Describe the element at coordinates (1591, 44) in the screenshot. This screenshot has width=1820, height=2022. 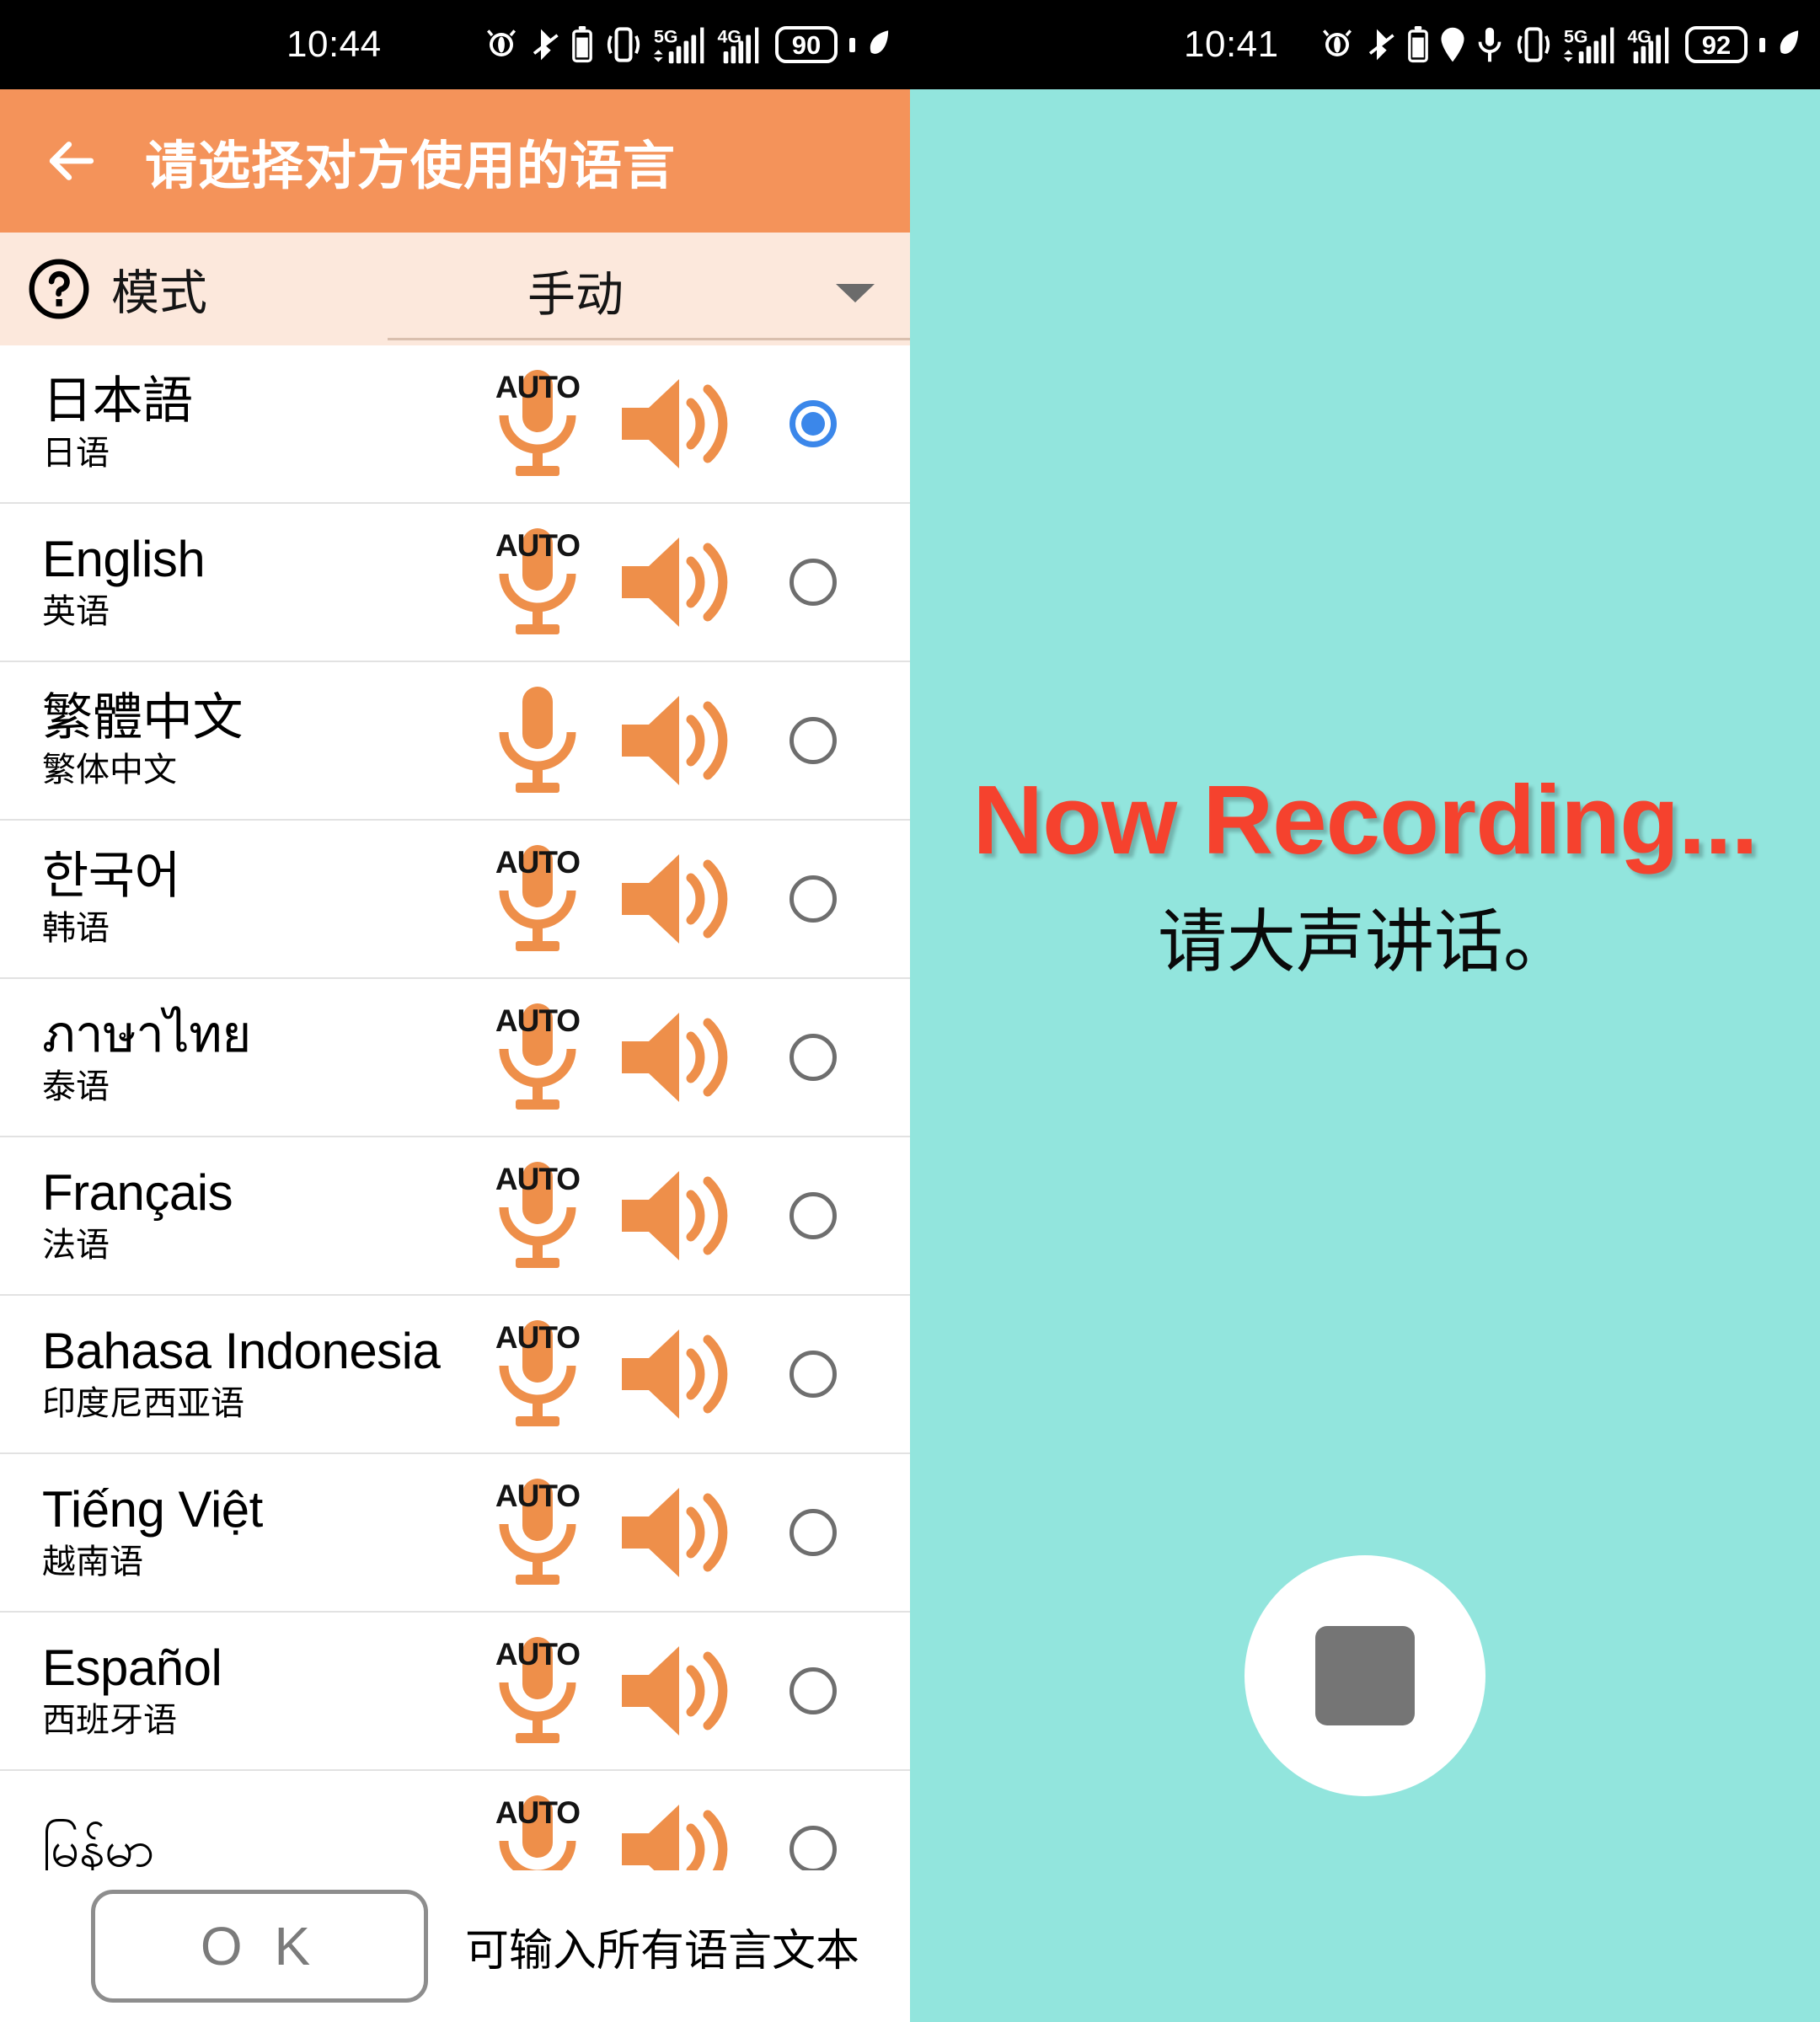
I see `signal-5g-icon: 5G` at that location.